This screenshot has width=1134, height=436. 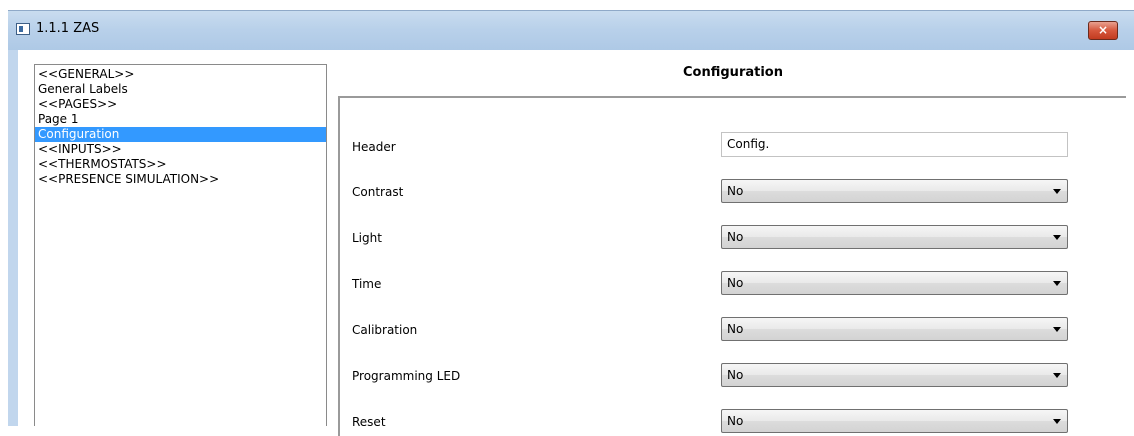 What do you see at coordinates (894, 421) in the screenshot?
I see `reset-select: No` at bounding box center [894, 421].